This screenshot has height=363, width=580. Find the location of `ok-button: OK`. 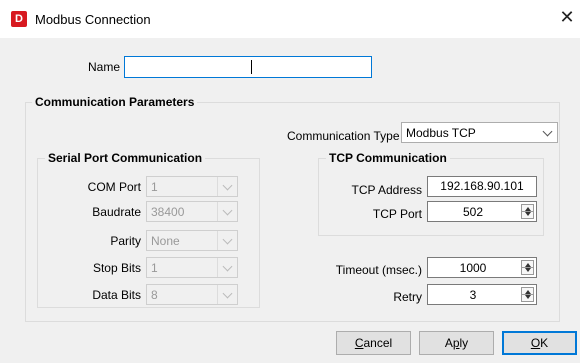

ok-button: OK is located at coordinates (539, 343).